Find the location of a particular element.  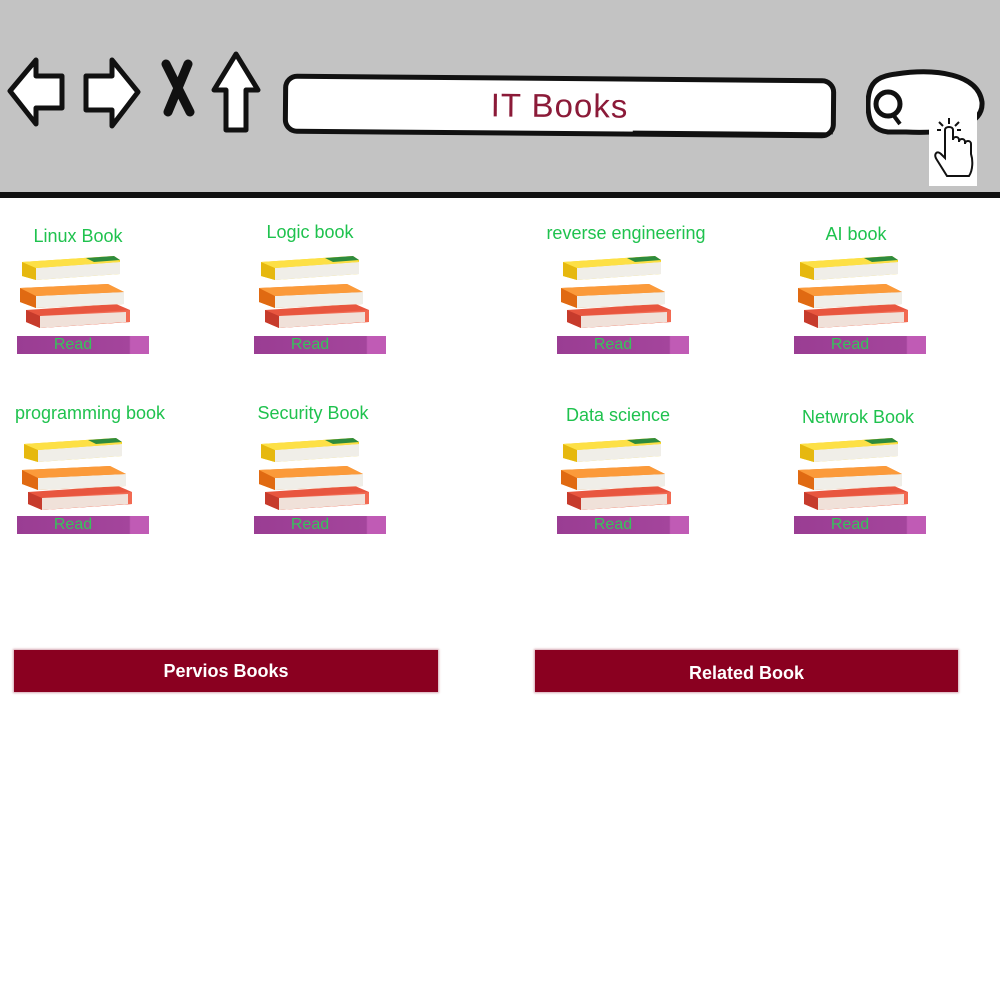

hand-pointer-icon is located at coordinates (953, 143).